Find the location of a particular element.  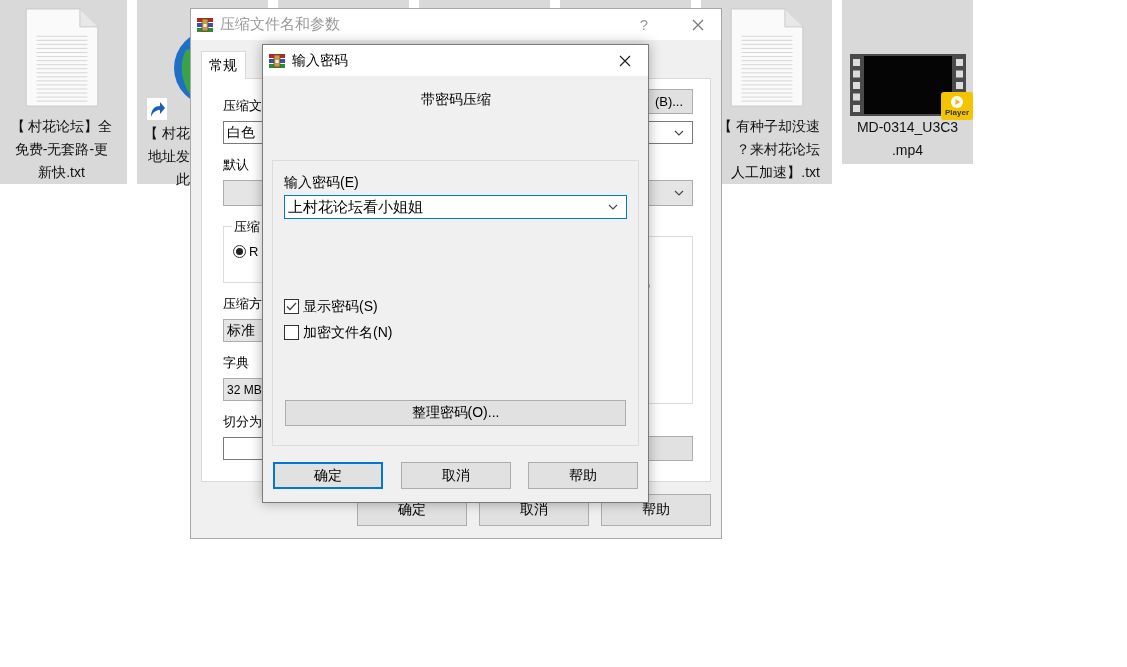

play-icon is located at coordinates (957, 101).